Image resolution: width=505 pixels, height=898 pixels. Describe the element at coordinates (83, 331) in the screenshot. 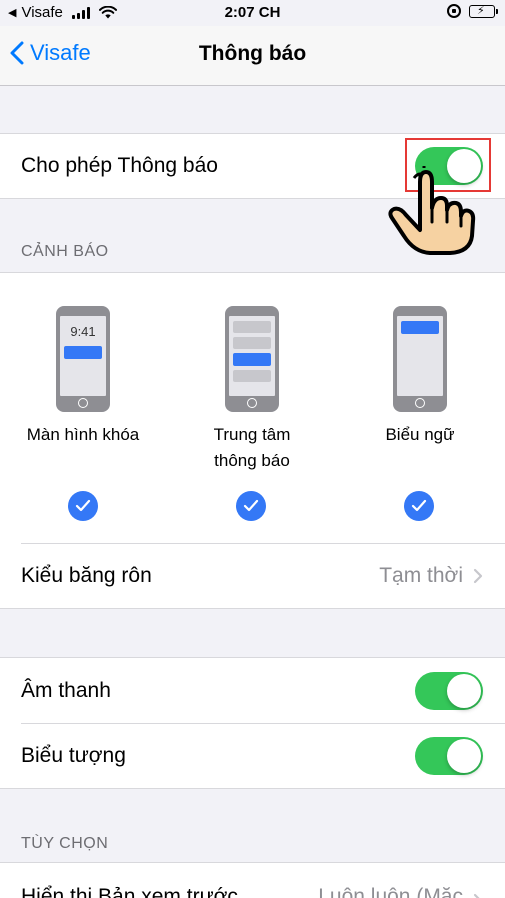

I see `phone-preview-time: 9:41` at that location.